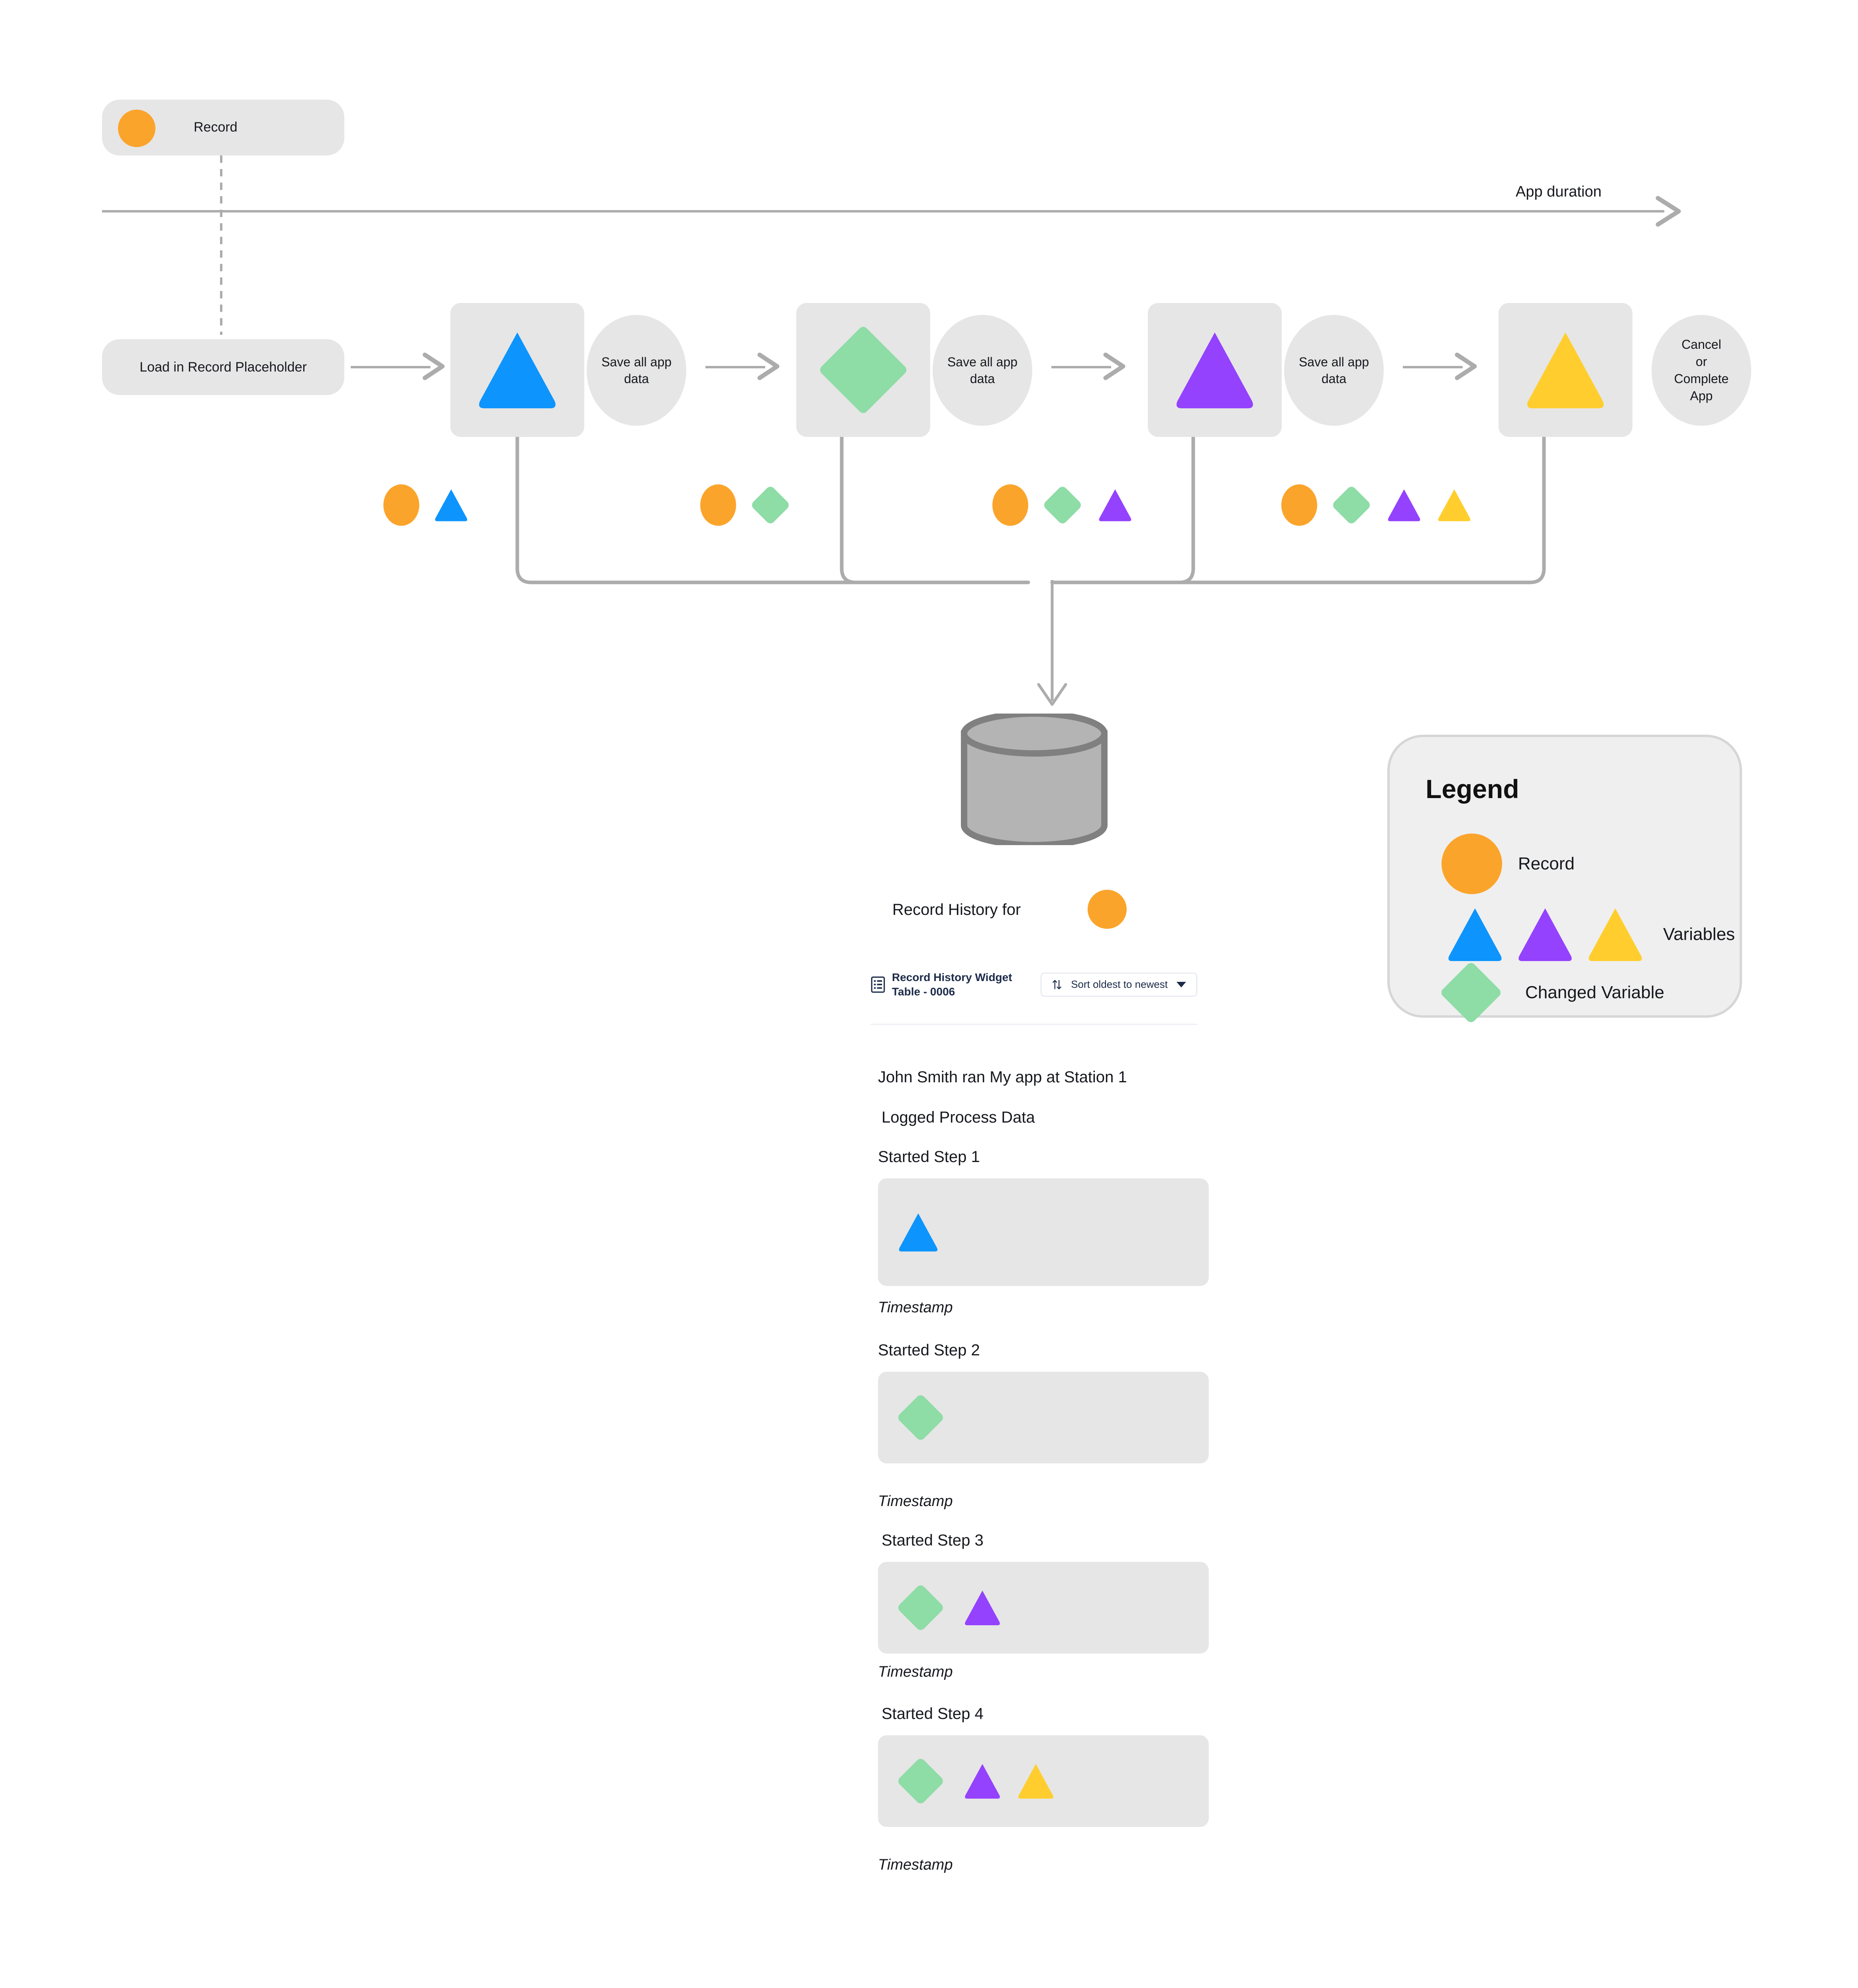 Image resolution: width=1858 pixels, height=1988 pixels. Describe the element at coordinates (915, 1864) in the screenshot. I see `history-entry-timestamp-5: Timestamp` at that location.